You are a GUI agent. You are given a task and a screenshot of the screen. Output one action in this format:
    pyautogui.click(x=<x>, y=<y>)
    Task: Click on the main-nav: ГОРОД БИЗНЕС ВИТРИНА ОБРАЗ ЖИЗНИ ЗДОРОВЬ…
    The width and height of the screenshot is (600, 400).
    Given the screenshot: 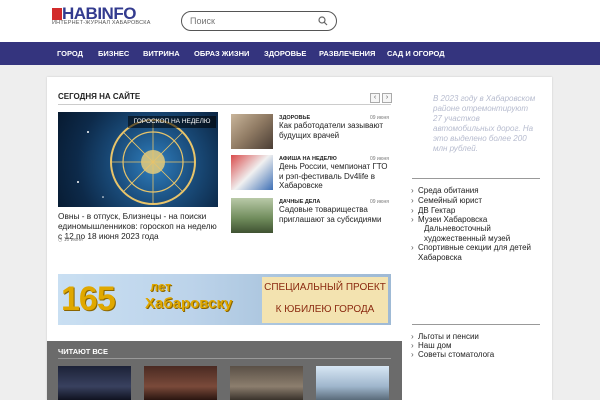 What is the action you would take?
    pyautogui.click(x=300, y=53)
    